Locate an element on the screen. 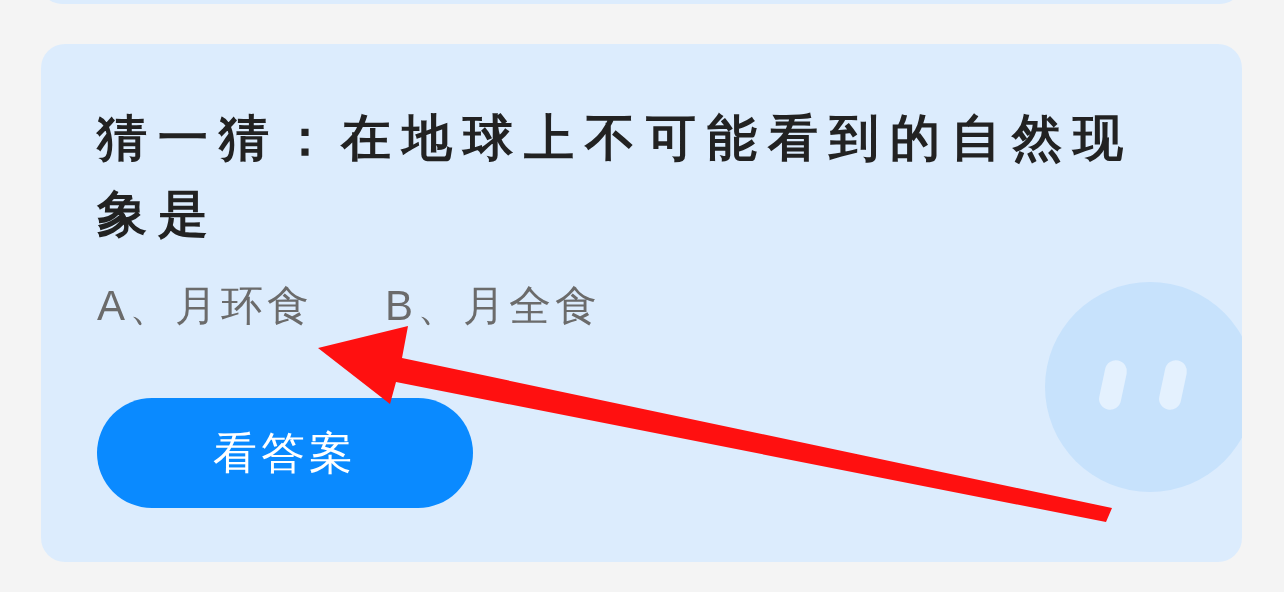  answer-option: B、月全食 is located at coordinates (493, 306).